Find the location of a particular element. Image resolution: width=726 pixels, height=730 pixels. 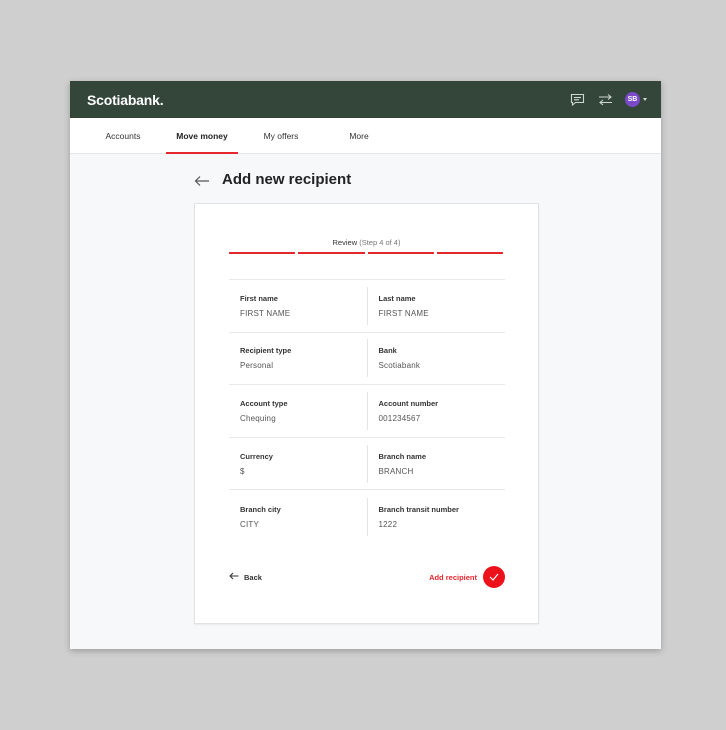

back-button: Back is located at coordinates (245, 577).